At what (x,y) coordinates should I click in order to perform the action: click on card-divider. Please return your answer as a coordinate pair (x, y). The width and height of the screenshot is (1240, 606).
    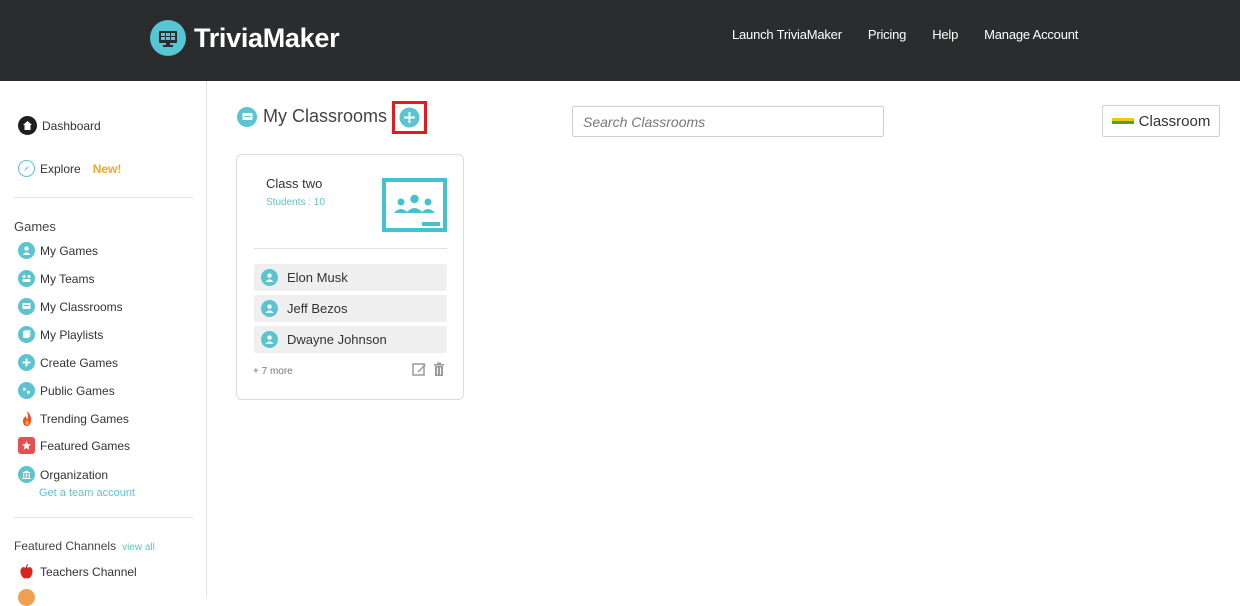
    Looking at the image, I should click on (350, 248).